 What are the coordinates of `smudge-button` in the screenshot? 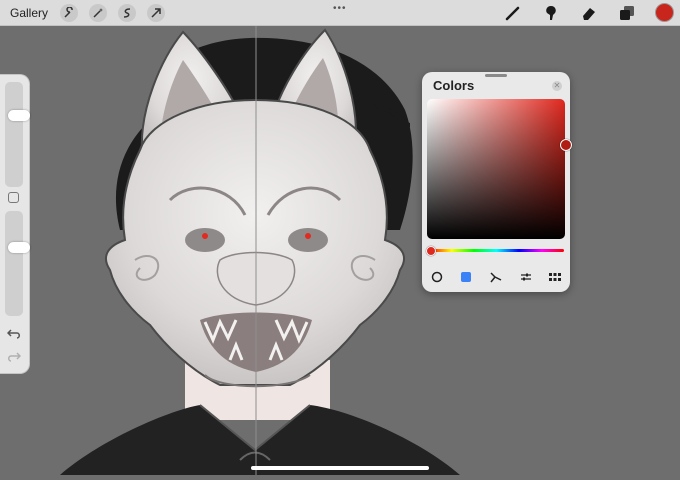 It's located at (551, 13).